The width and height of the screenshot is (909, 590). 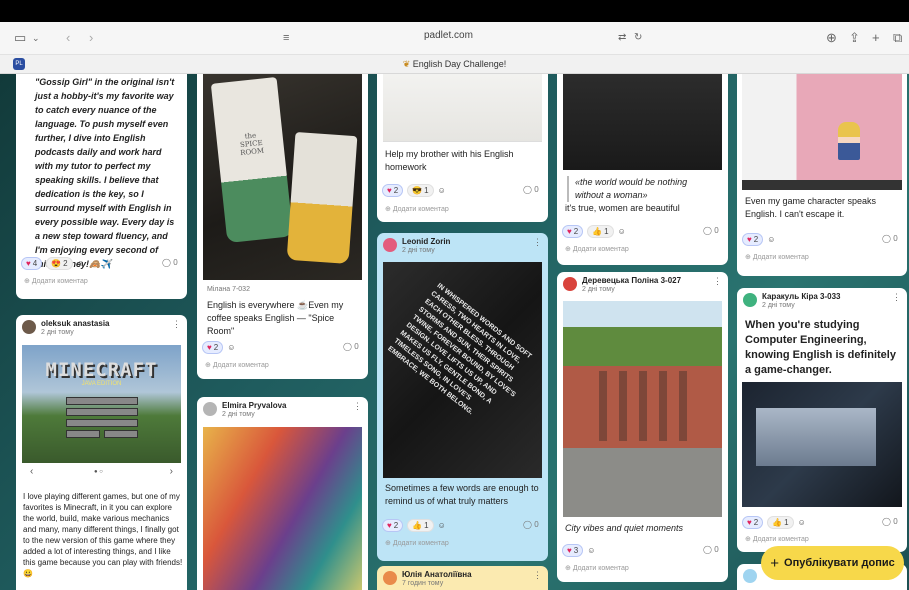 I want to click on tab-bar: PL ❦ English Day Challenge!, so click(x=454, y=64).